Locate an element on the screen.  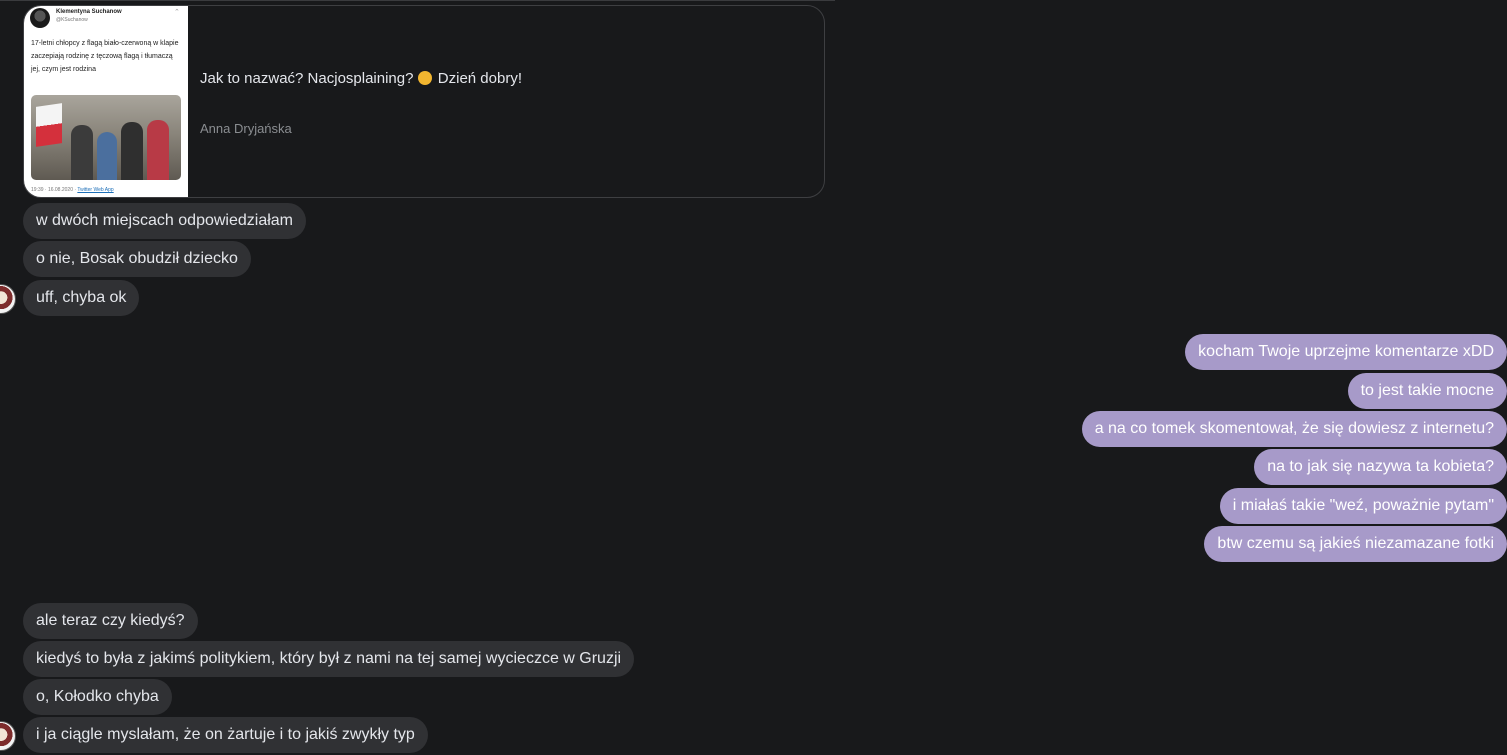
incoming-message: w dwóch miejscach odpowiedziałam is located at coordinates (165, 221).